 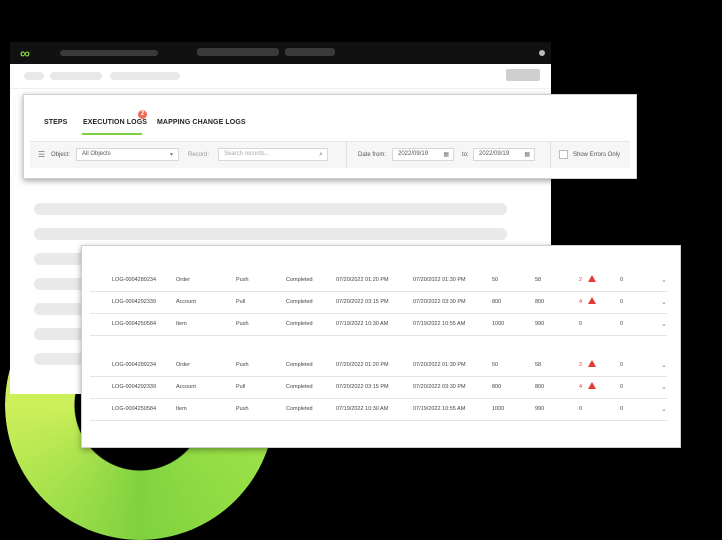 What do you see at coordinates (465, 155) in the screenshot?
I see `date-to-label: to:` at bounding box center [465, 155].